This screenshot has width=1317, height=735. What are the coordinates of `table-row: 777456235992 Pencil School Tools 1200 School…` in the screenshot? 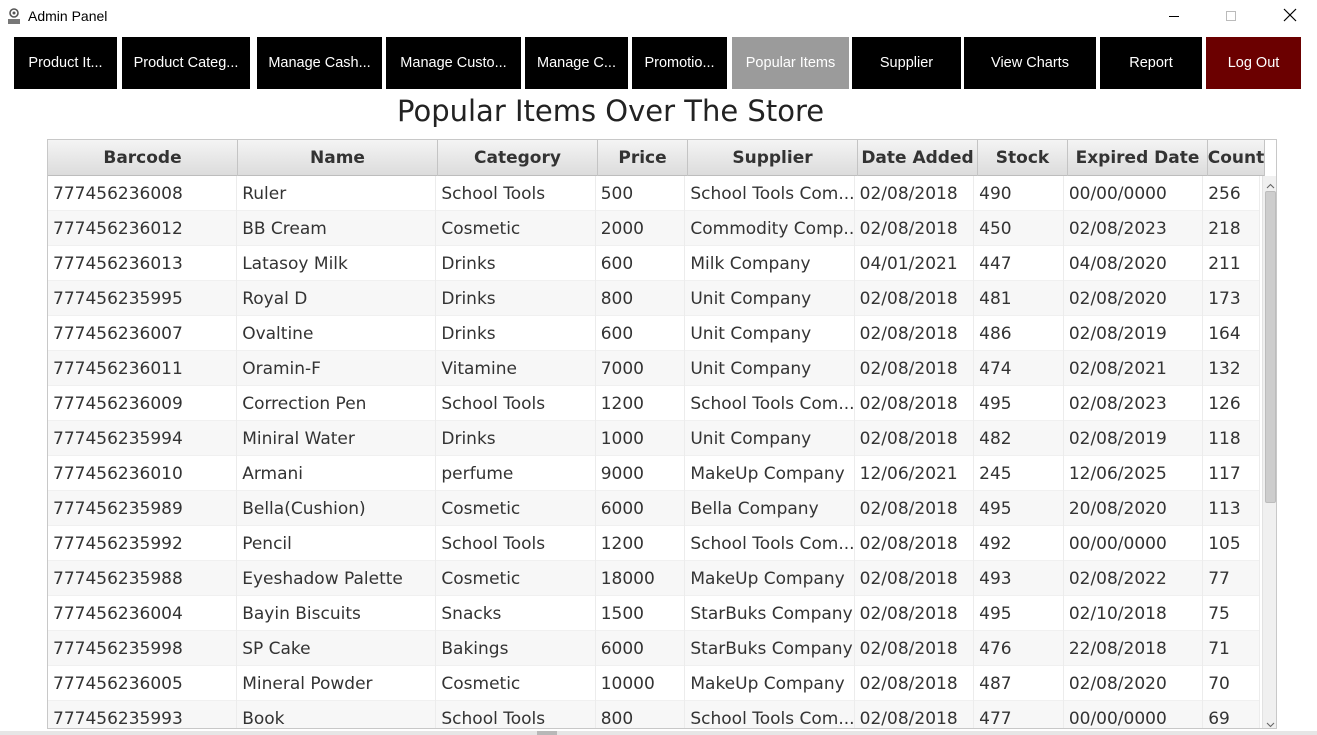 It's located at (654, 543).